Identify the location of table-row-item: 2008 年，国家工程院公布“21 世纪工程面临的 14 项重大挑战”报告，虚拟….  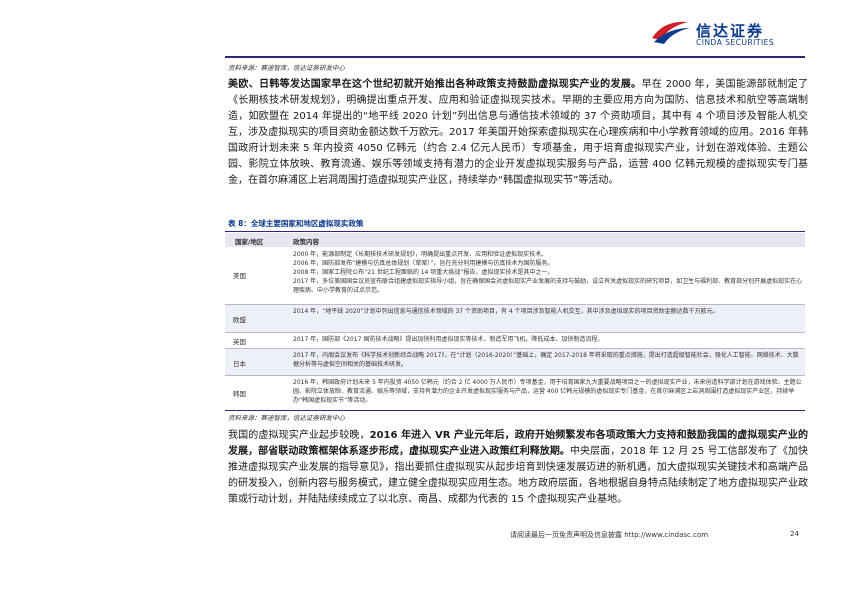
(423, 272).